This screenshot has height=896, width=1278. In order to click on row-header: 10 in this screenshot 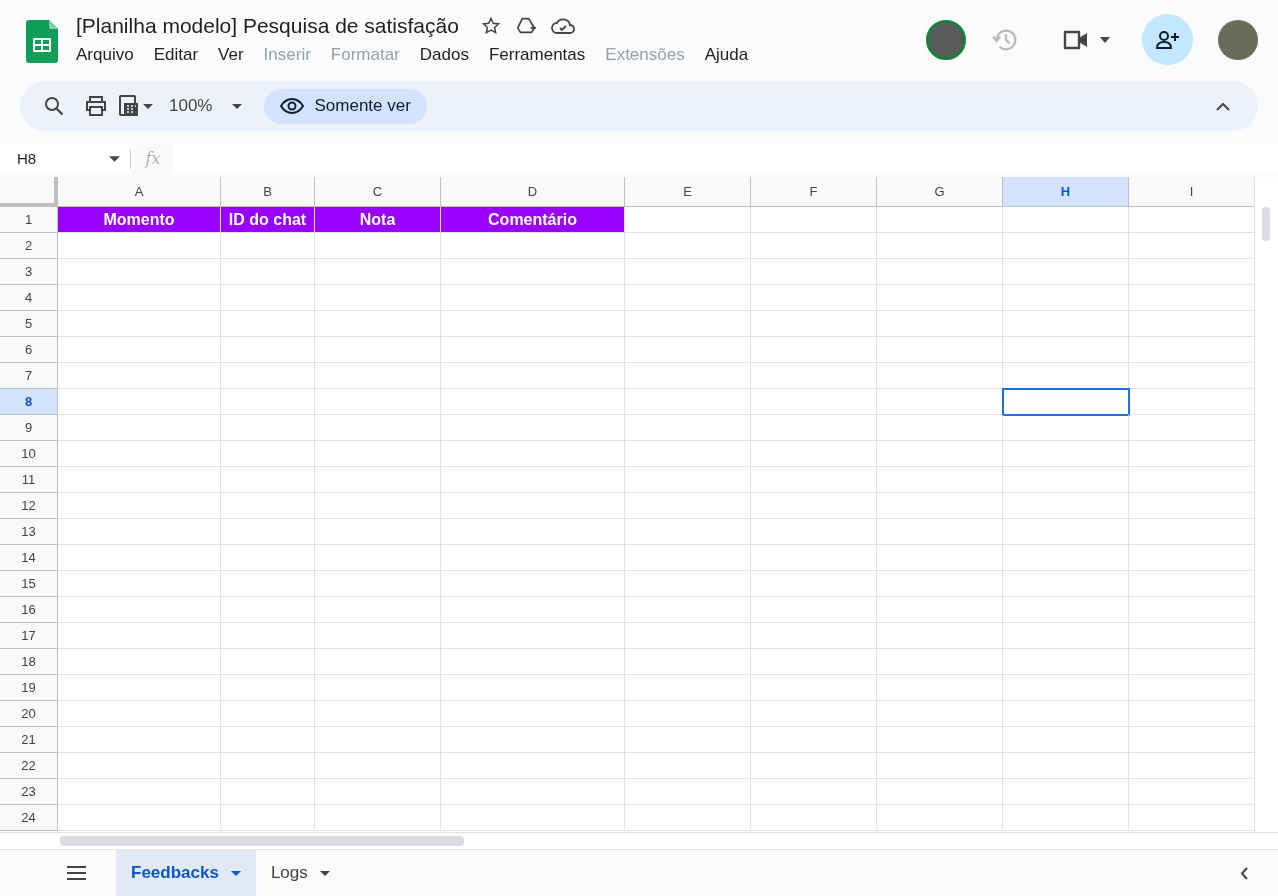, I will do `click(29, 454)`.